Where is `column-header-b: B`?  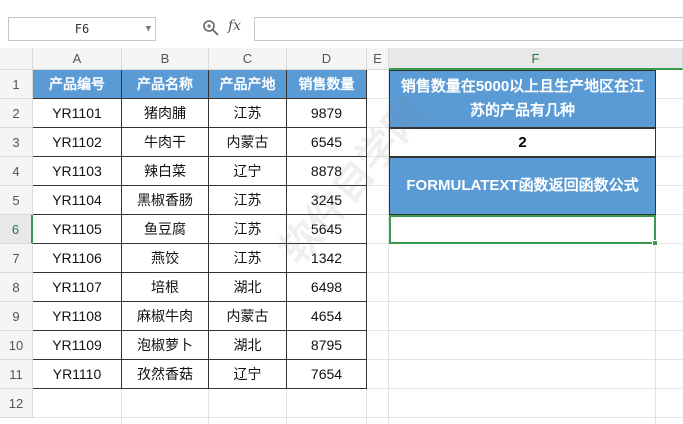 column-header-b: B is located at coordinates (165, 59).